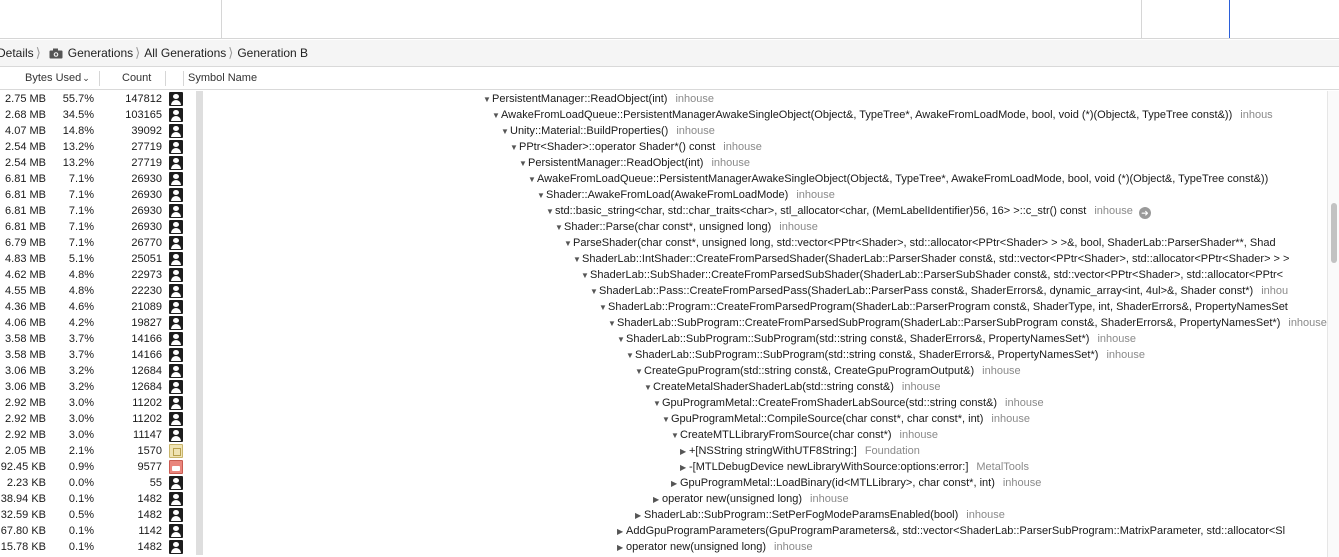  What do you see at coordinates (272, 53) in the screenshot?
I see `breadcrumb-item-generation-b: Generation B` at bounding box center [272, 53].